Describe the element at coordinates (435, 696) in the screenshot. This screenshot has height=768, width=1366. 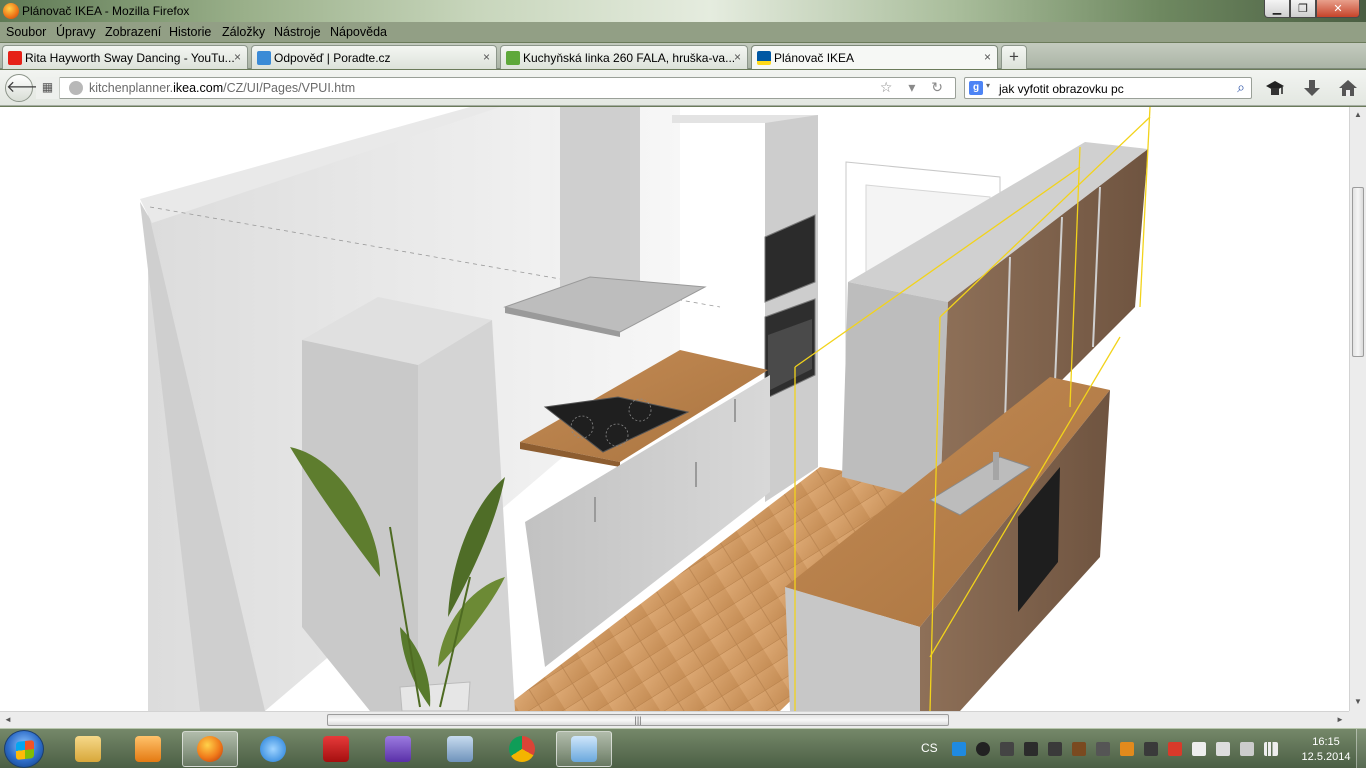
I see `plant-pot` at that location.